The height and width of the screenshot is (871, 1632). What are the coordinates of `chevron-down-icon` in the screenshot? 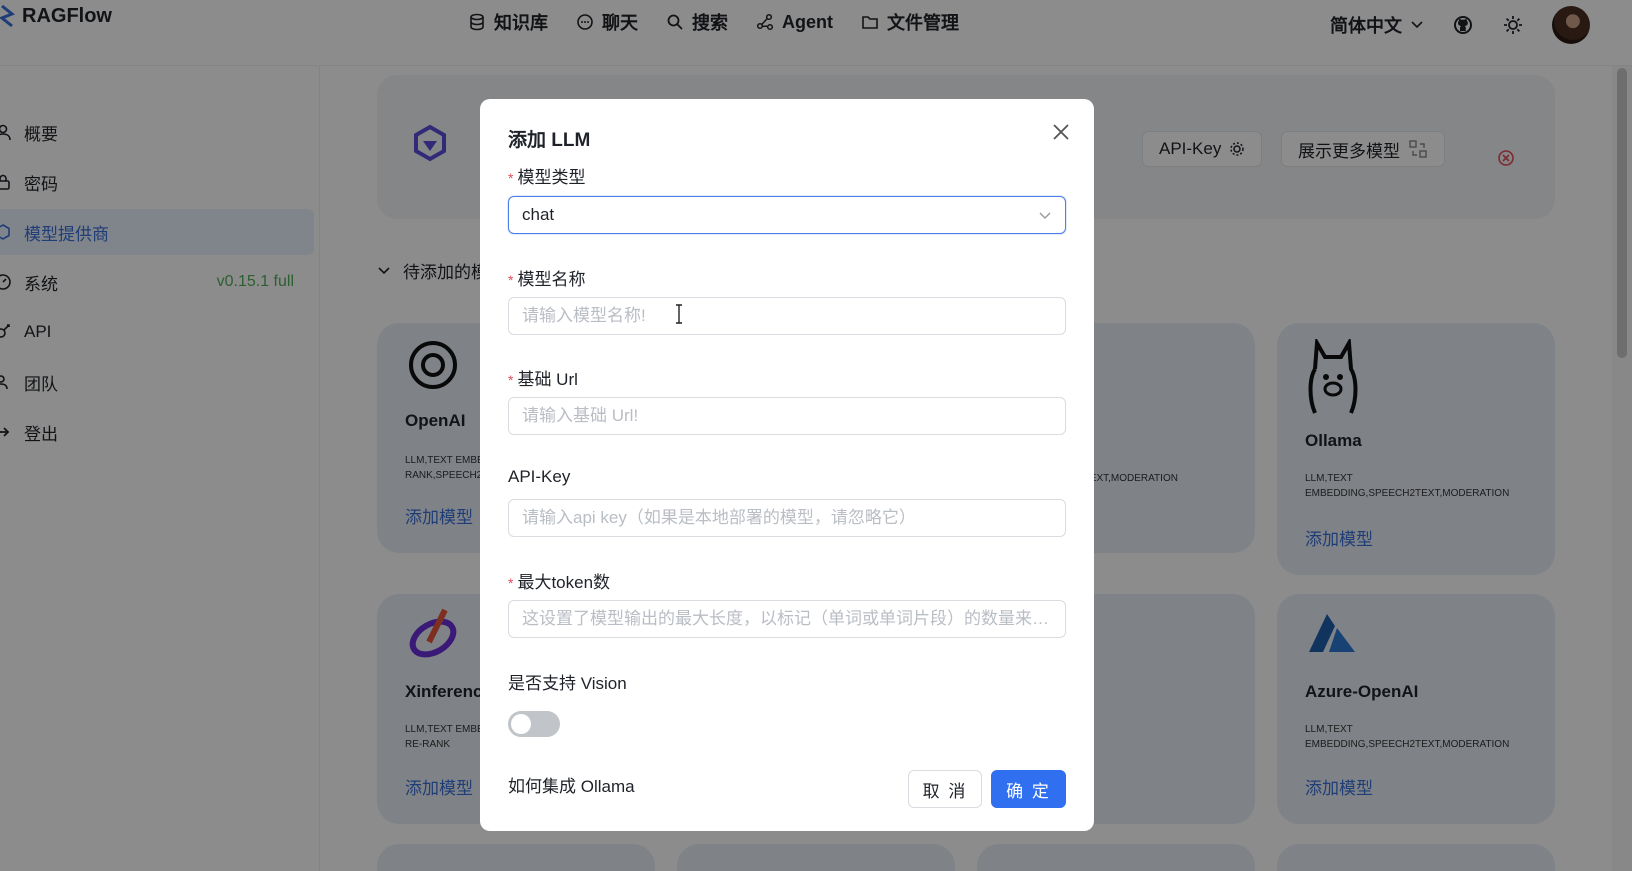 It's located at (1045, 215).